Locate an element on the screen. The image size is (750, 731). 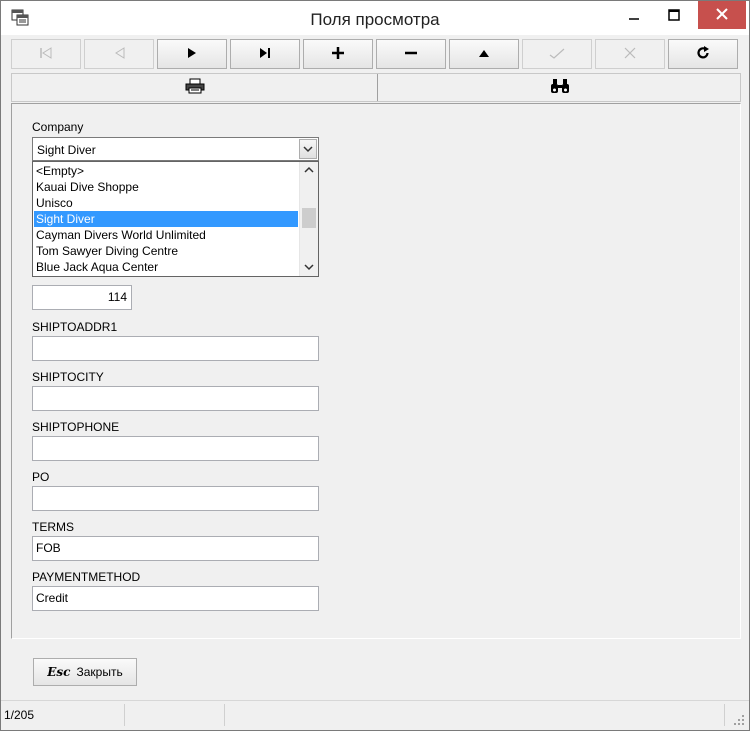
refresh-icon is located at coordinates (703, 54).